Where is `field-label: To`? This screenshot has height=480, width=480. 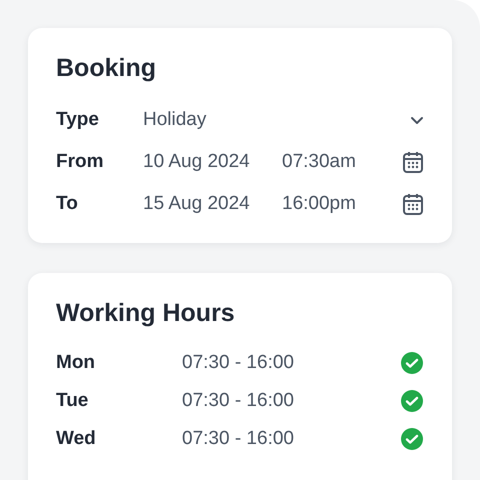
field-label: To is located at coordinates (67, 204).